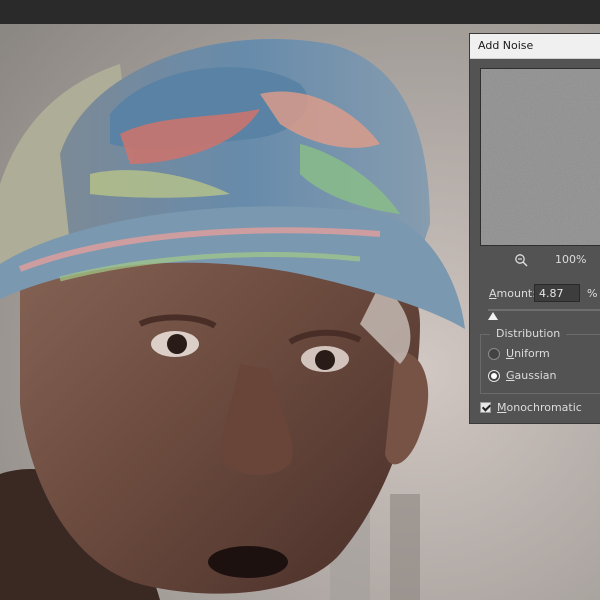  I want to click on dialog-title: Add Noise, so click(535, 46).